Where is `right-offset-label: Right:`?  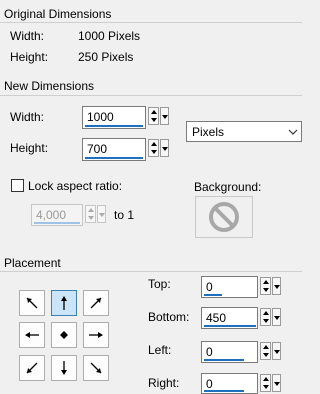
right-offset-label: Right: is located at coordinates (164, 383).